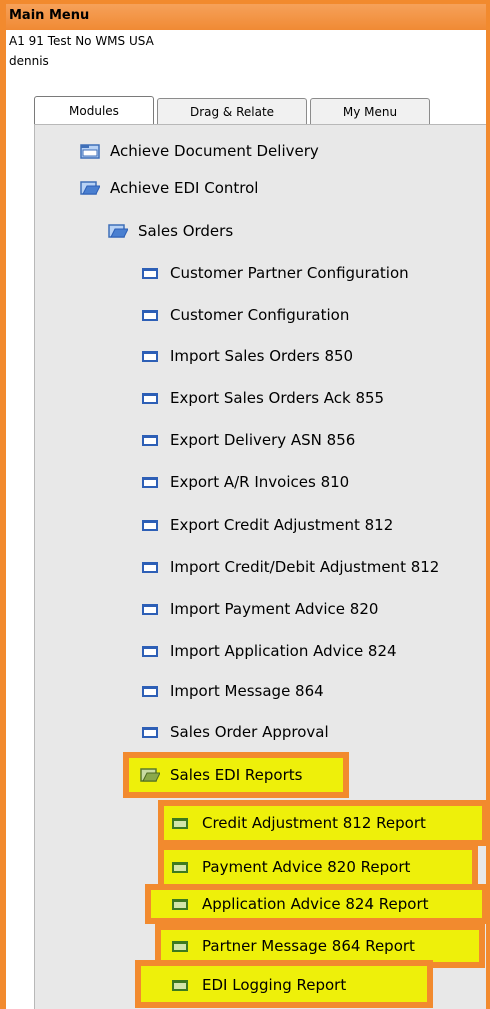  What do you see at coordinates (246, 17) in the screenshot?
I see `window-title: Main Menu` at bounding box center [246, 17].